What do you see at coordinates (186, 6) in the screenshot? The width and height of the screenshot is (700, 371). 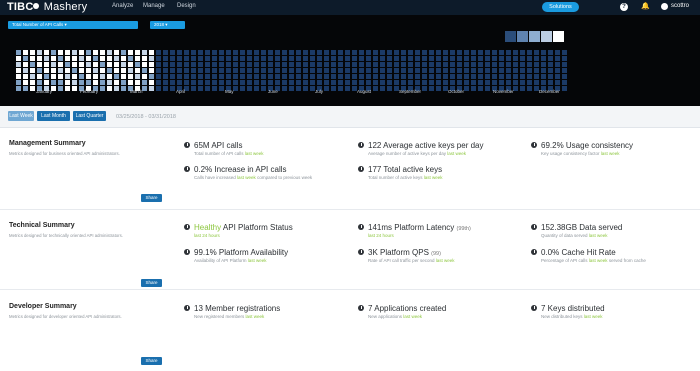 I see `nav-design: Design` at bounding box center [186, 6].